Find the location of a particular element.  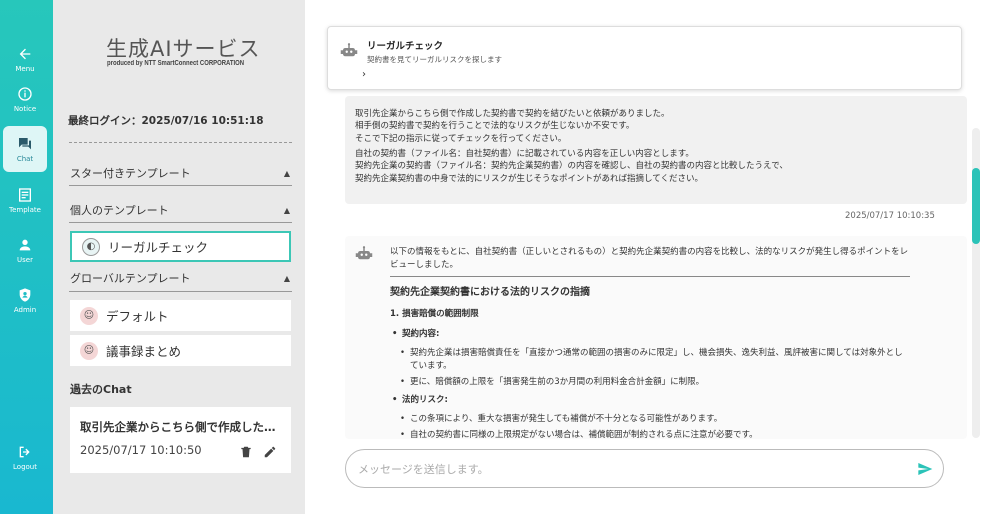

text-line: 自社の契約書（ファイル名：自社契約書）に記載されている内容を正しい内容とします。 is located at coordinates (524, 153).